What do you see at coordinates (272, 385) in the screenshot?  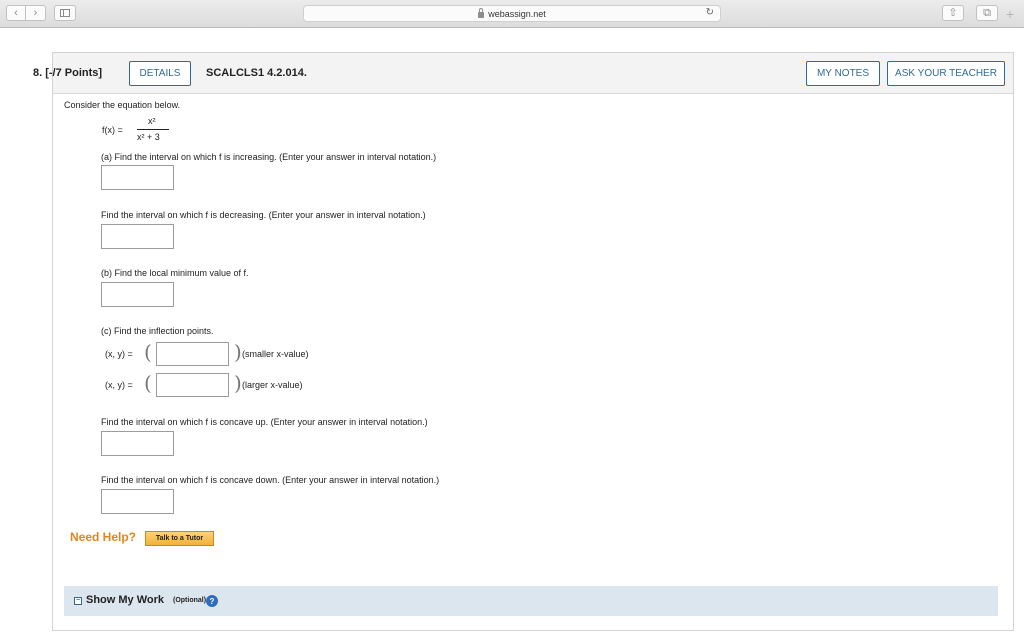 I see `larger-x-label: (larger x-value)` at bounding box center [272, 385].